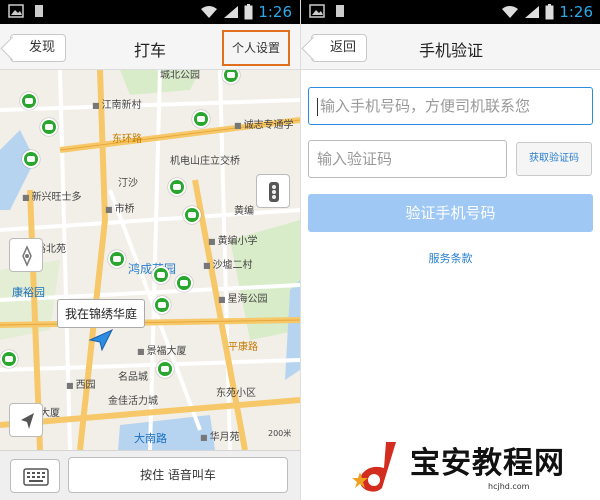 The image size is (600, 500). I want to click on map-label-kangyu: 康裕园, so click(28, 292).